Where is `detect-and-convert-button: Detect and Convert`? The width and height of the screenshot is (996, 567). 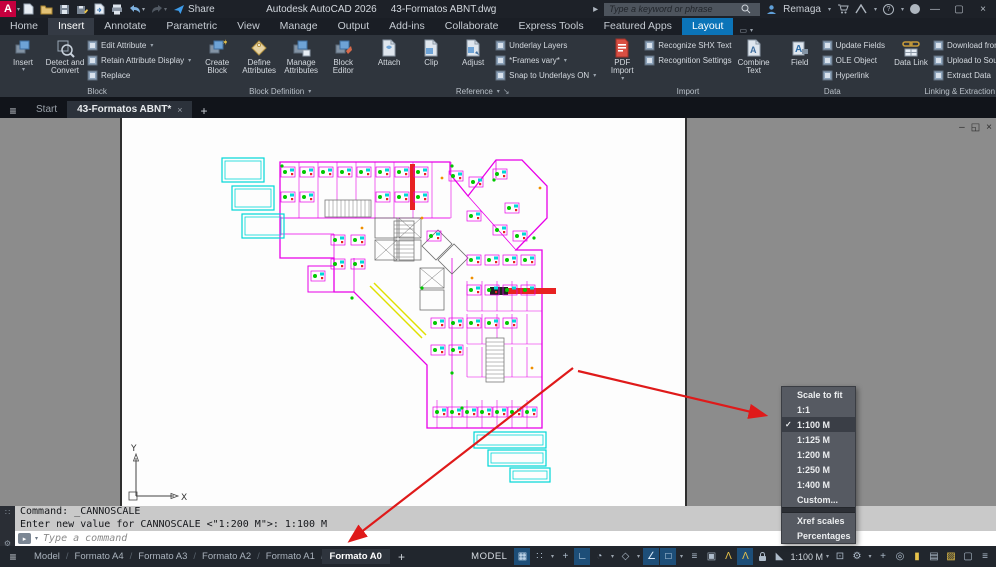
detect-and-convert-button: Detect and Convert is located at coordinates (65, 56).